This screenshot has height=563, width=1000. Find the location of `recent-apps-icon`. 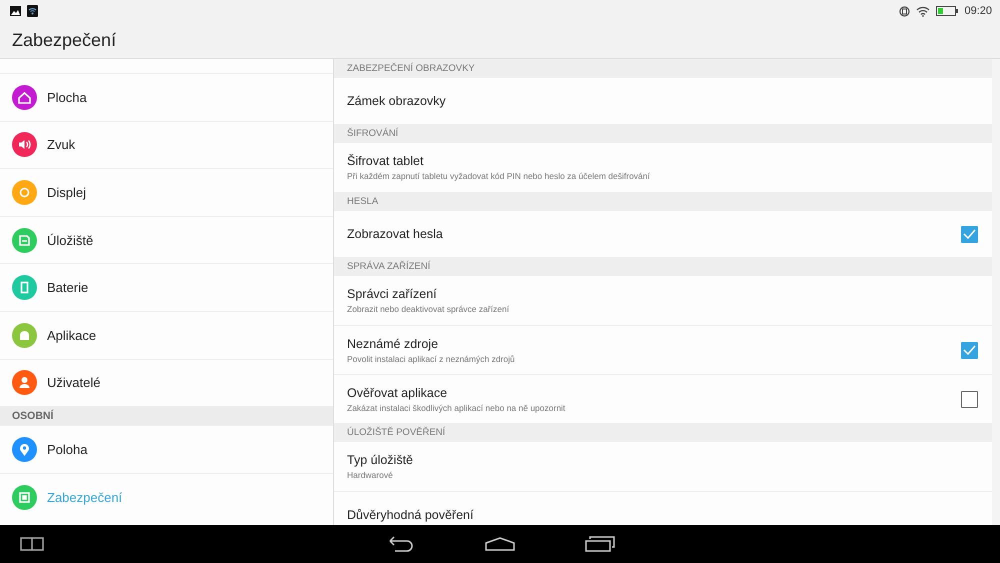

recent-apps-icon is located at coordinates (600, 544).